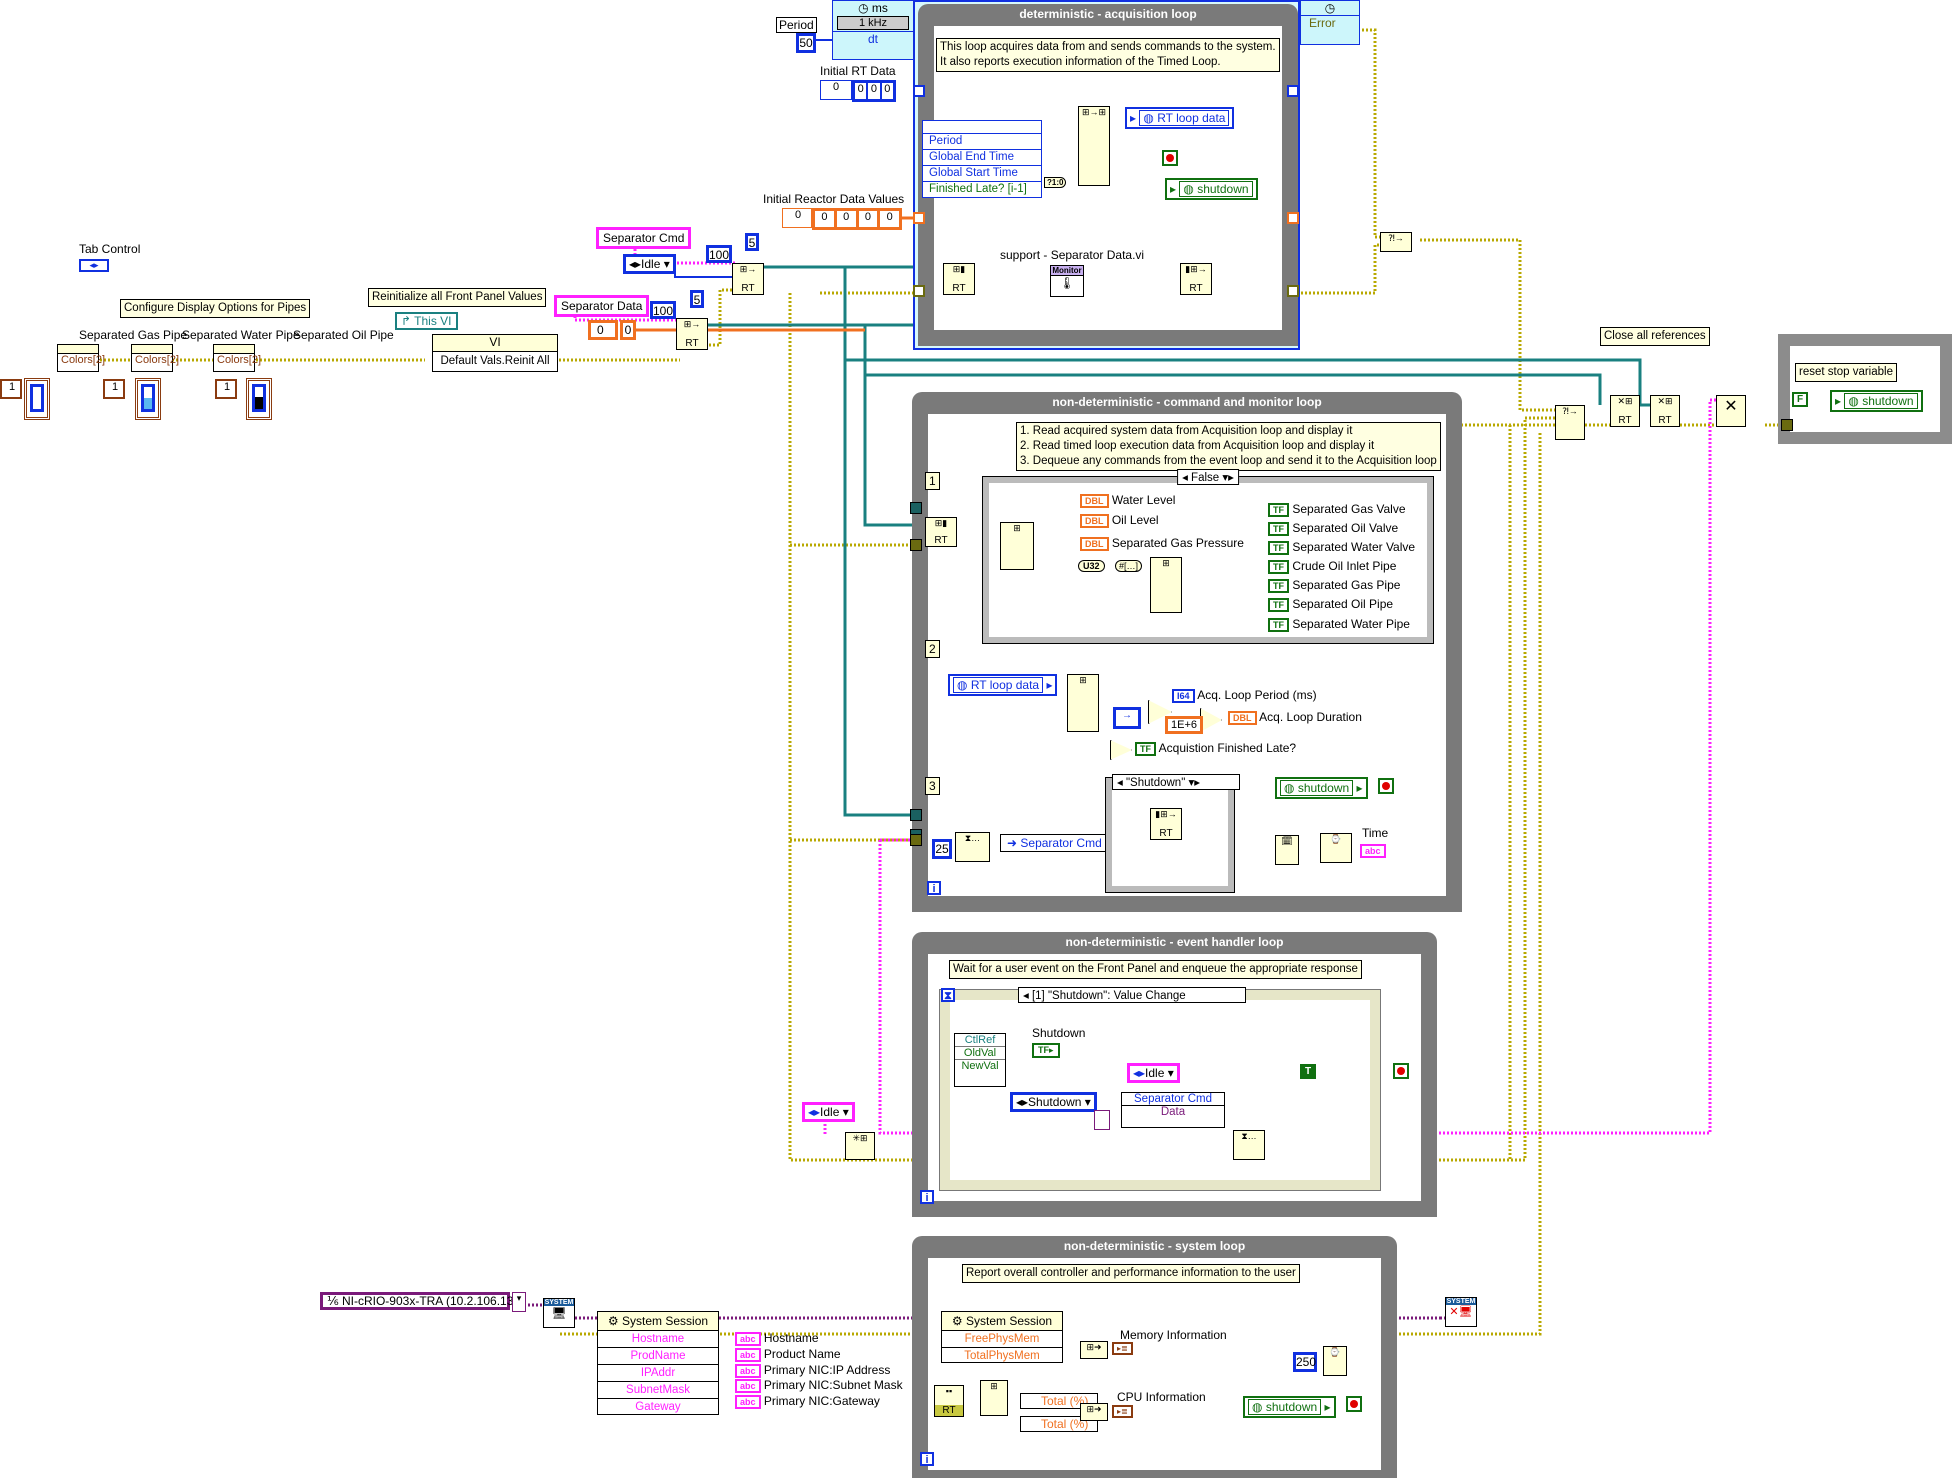 This screenshot has width=1952, height=1478. I want to click on water-pipe-indicator: TF Separated Water Pipe, so click(1339, 624).